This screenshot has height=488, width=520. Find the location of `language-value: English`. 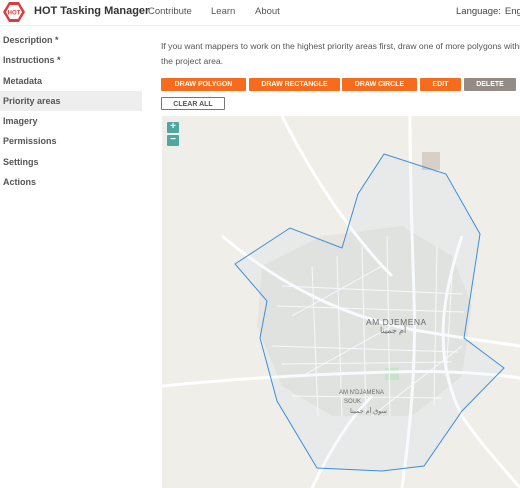

language-value: English is located at coordinates (512, 11).